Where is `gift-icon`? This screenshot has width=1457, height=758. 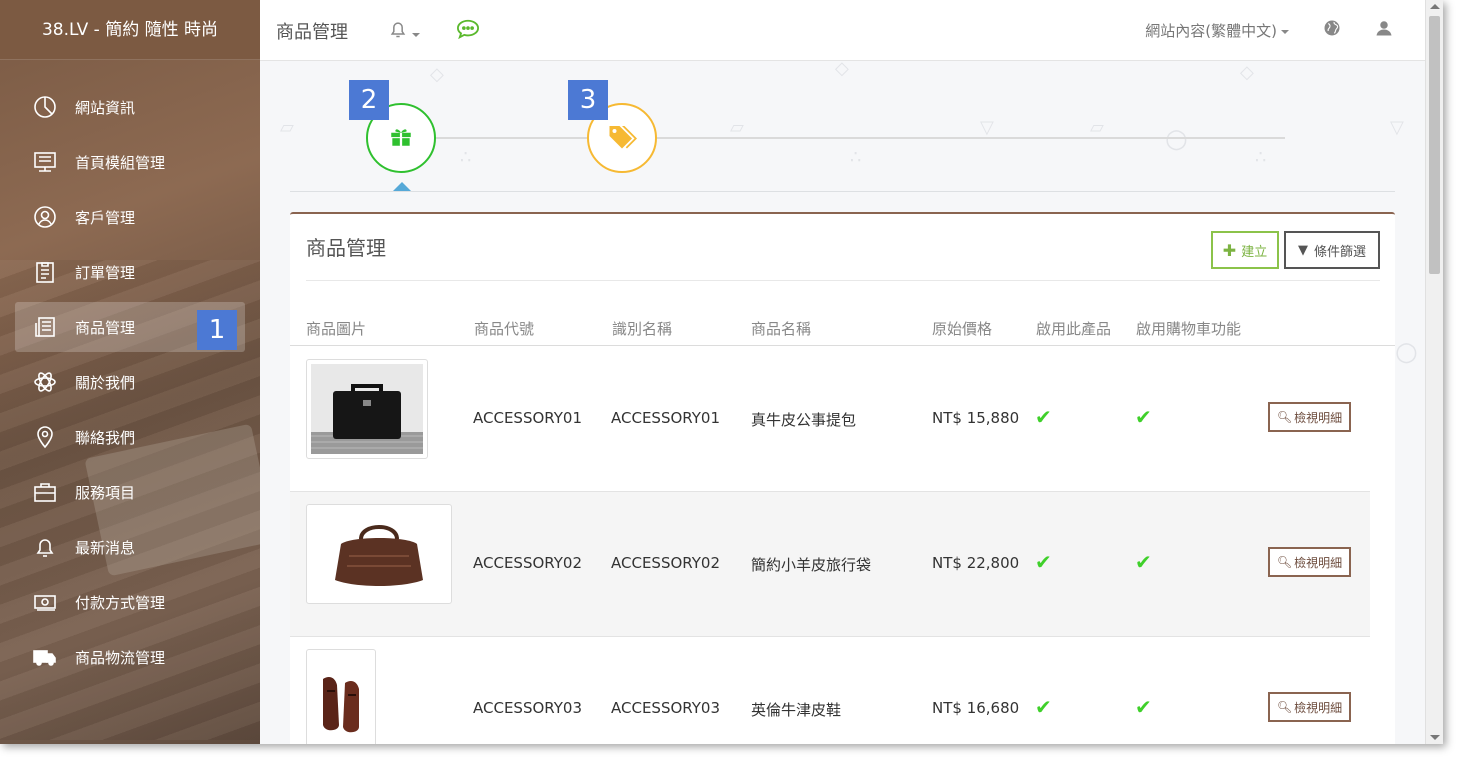
gift-icon is located at coordinates (401, 138).